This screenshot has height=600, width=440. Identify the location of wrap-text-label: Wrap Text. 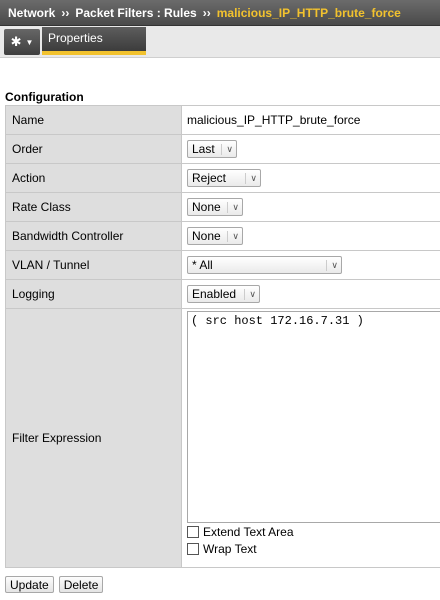
(230, 548).